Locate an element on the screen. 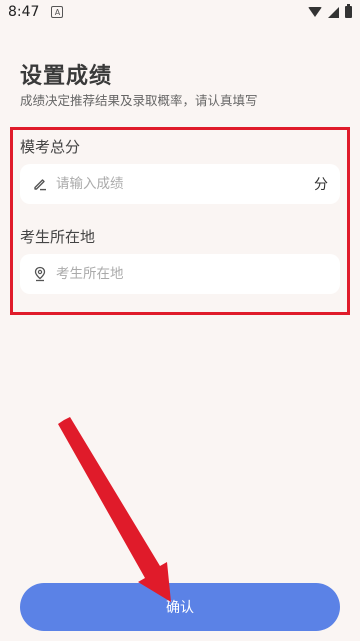  location-pin-icon is located at coordinates (40, 274).